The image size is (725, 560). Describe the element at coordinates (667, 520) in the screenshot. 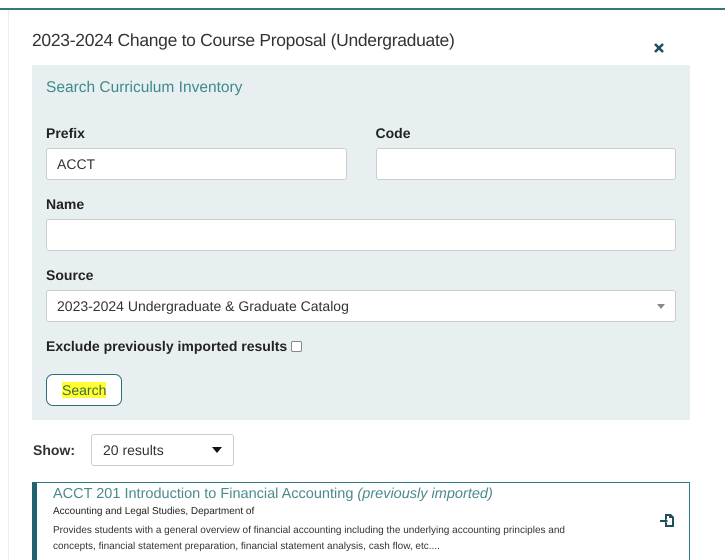

I see `import-icon` at that location.